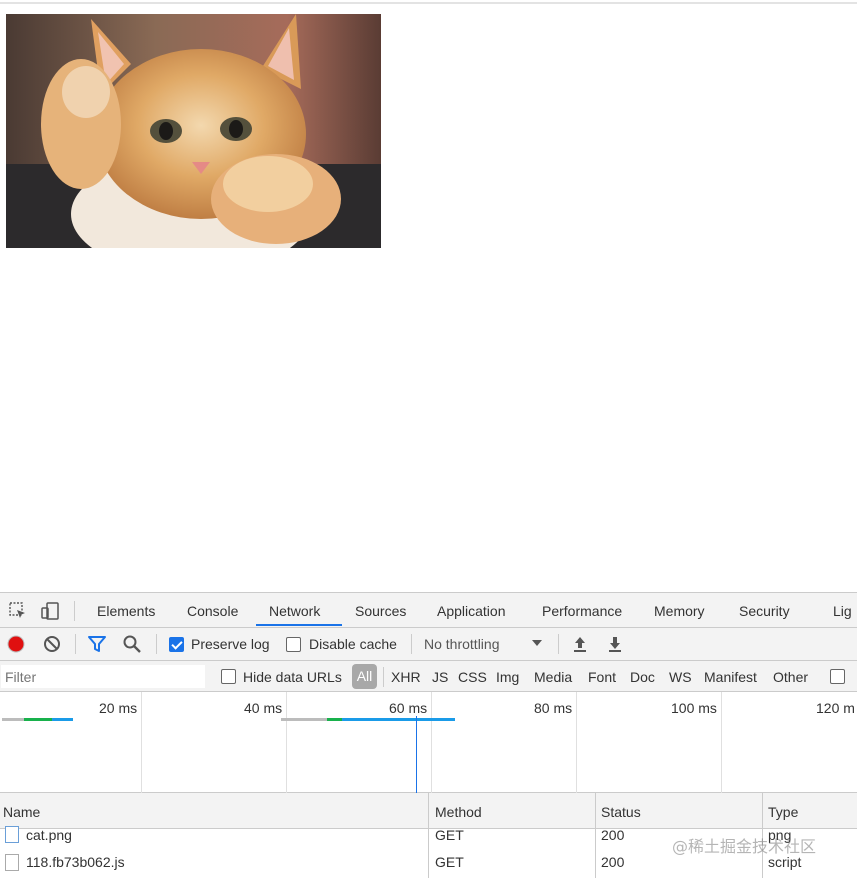  I want to click on chevron-down-icon, so click(539, 645).